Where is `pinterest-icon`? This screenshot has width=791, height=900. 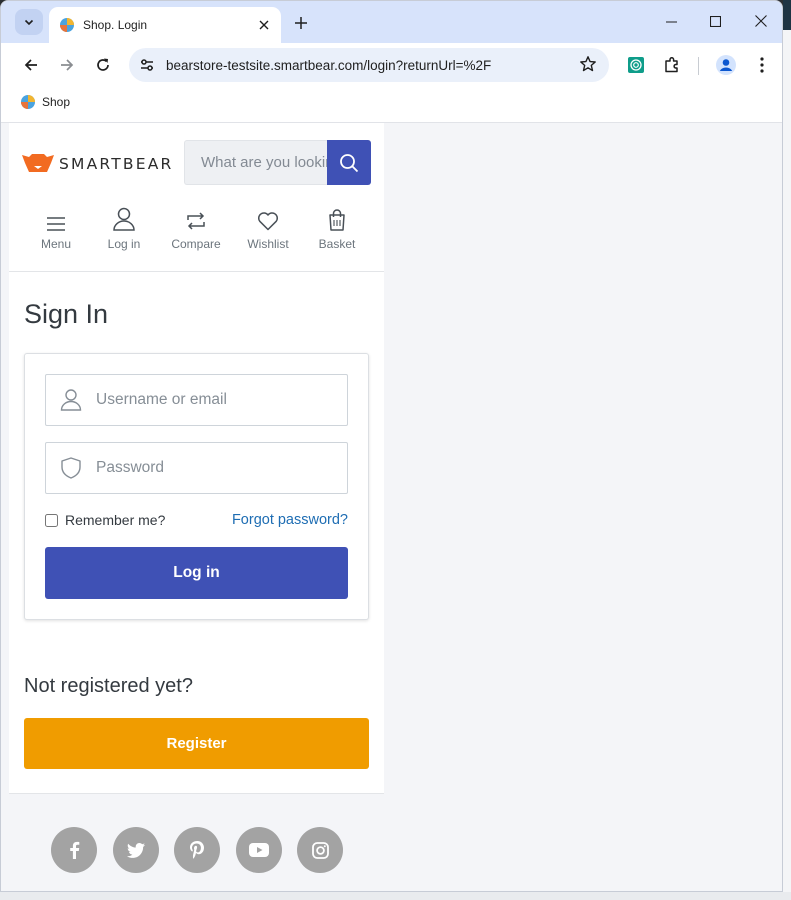
pinterest-icon is located at coordinates (197, 850).